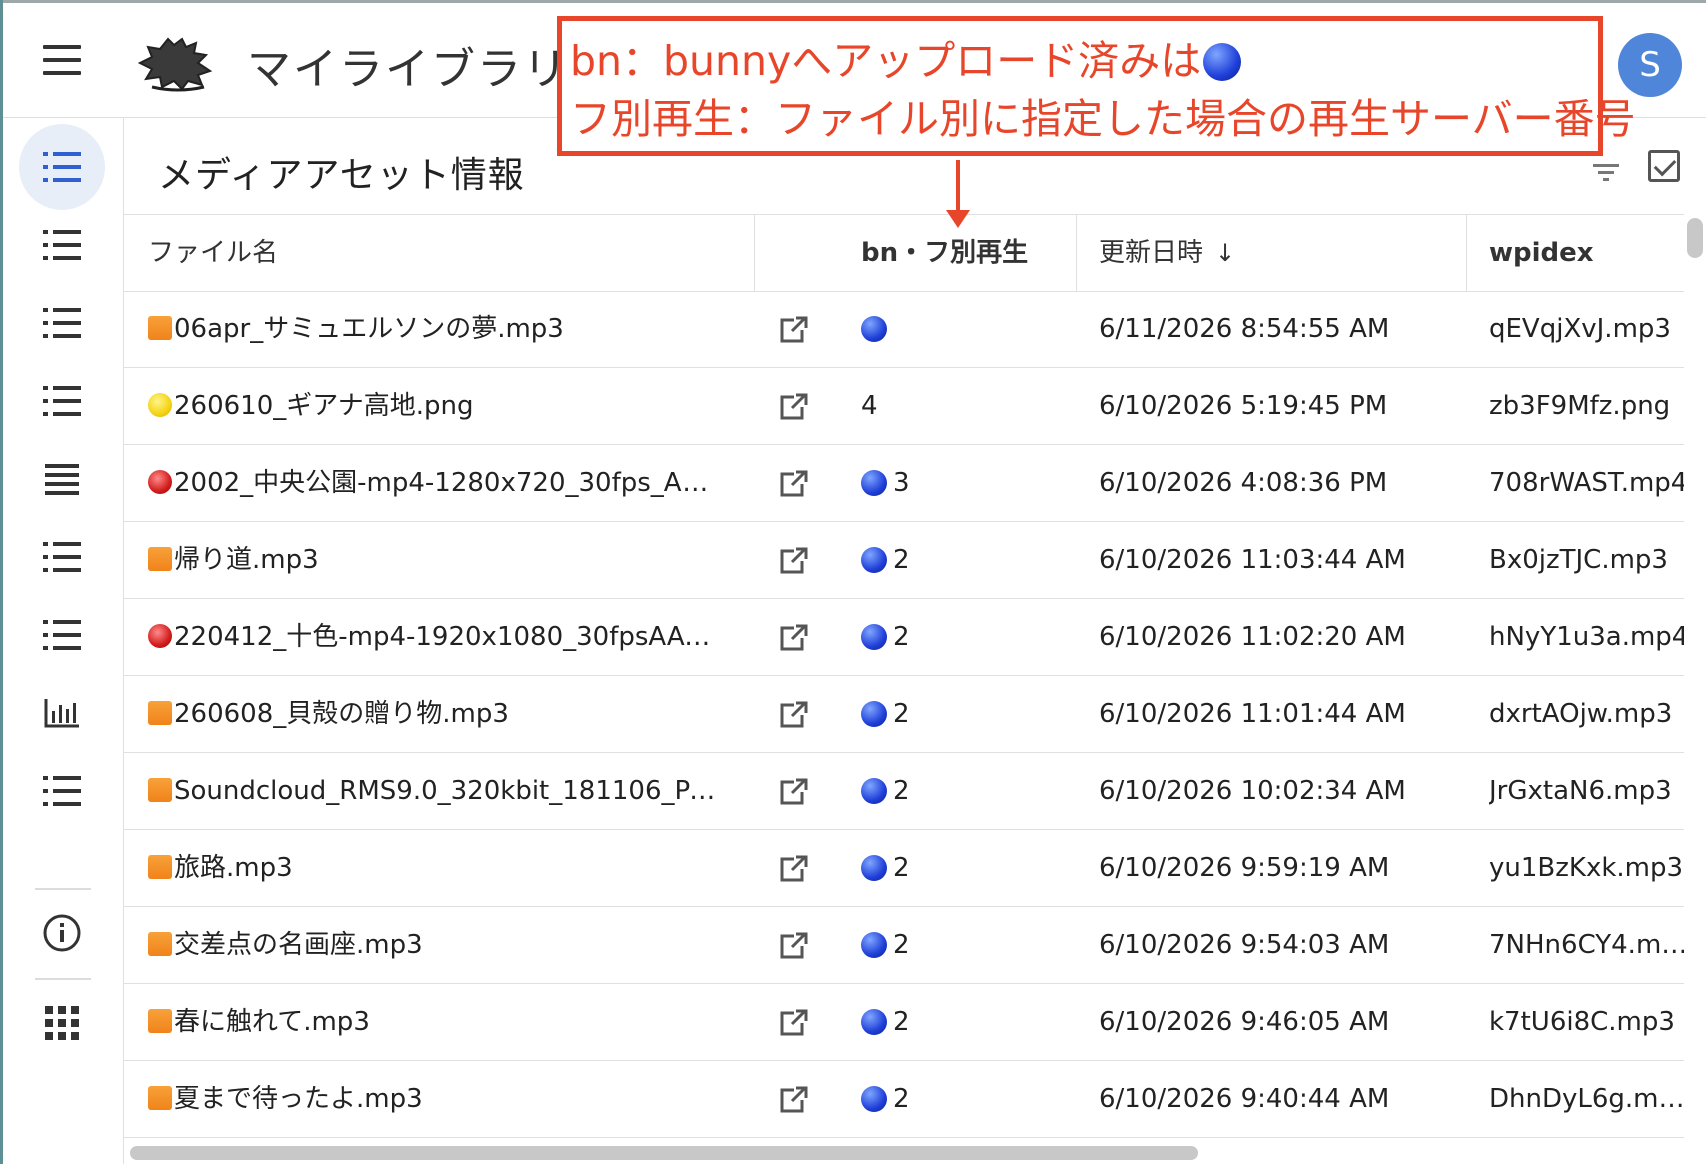 The width and height of the screenshot is (1706, 1164). What do you see at coordinates (213, 253) in the screenshot?
I see `header-filename: ファイル名` at bounding box center [213, 253].